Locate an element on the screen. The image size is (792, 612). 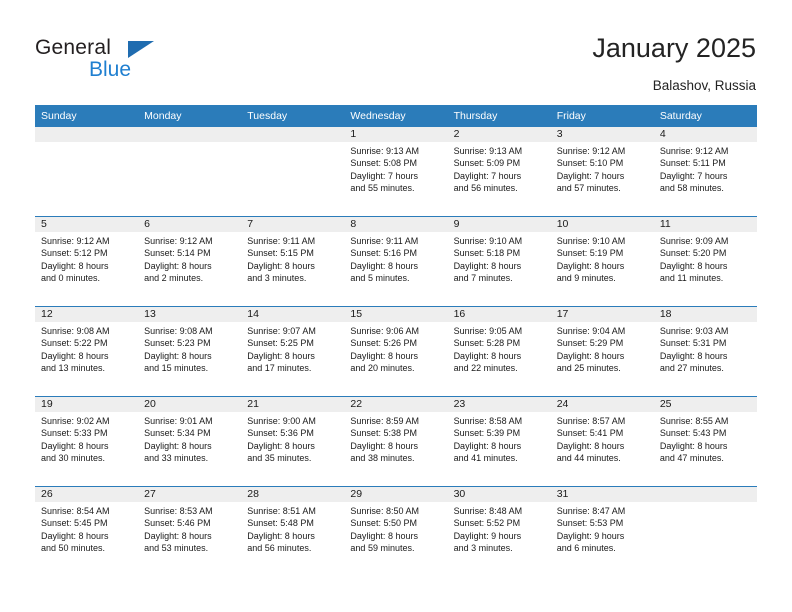
daylight-text-line2: and 0 minutes. is located at coordinates (71, 278).